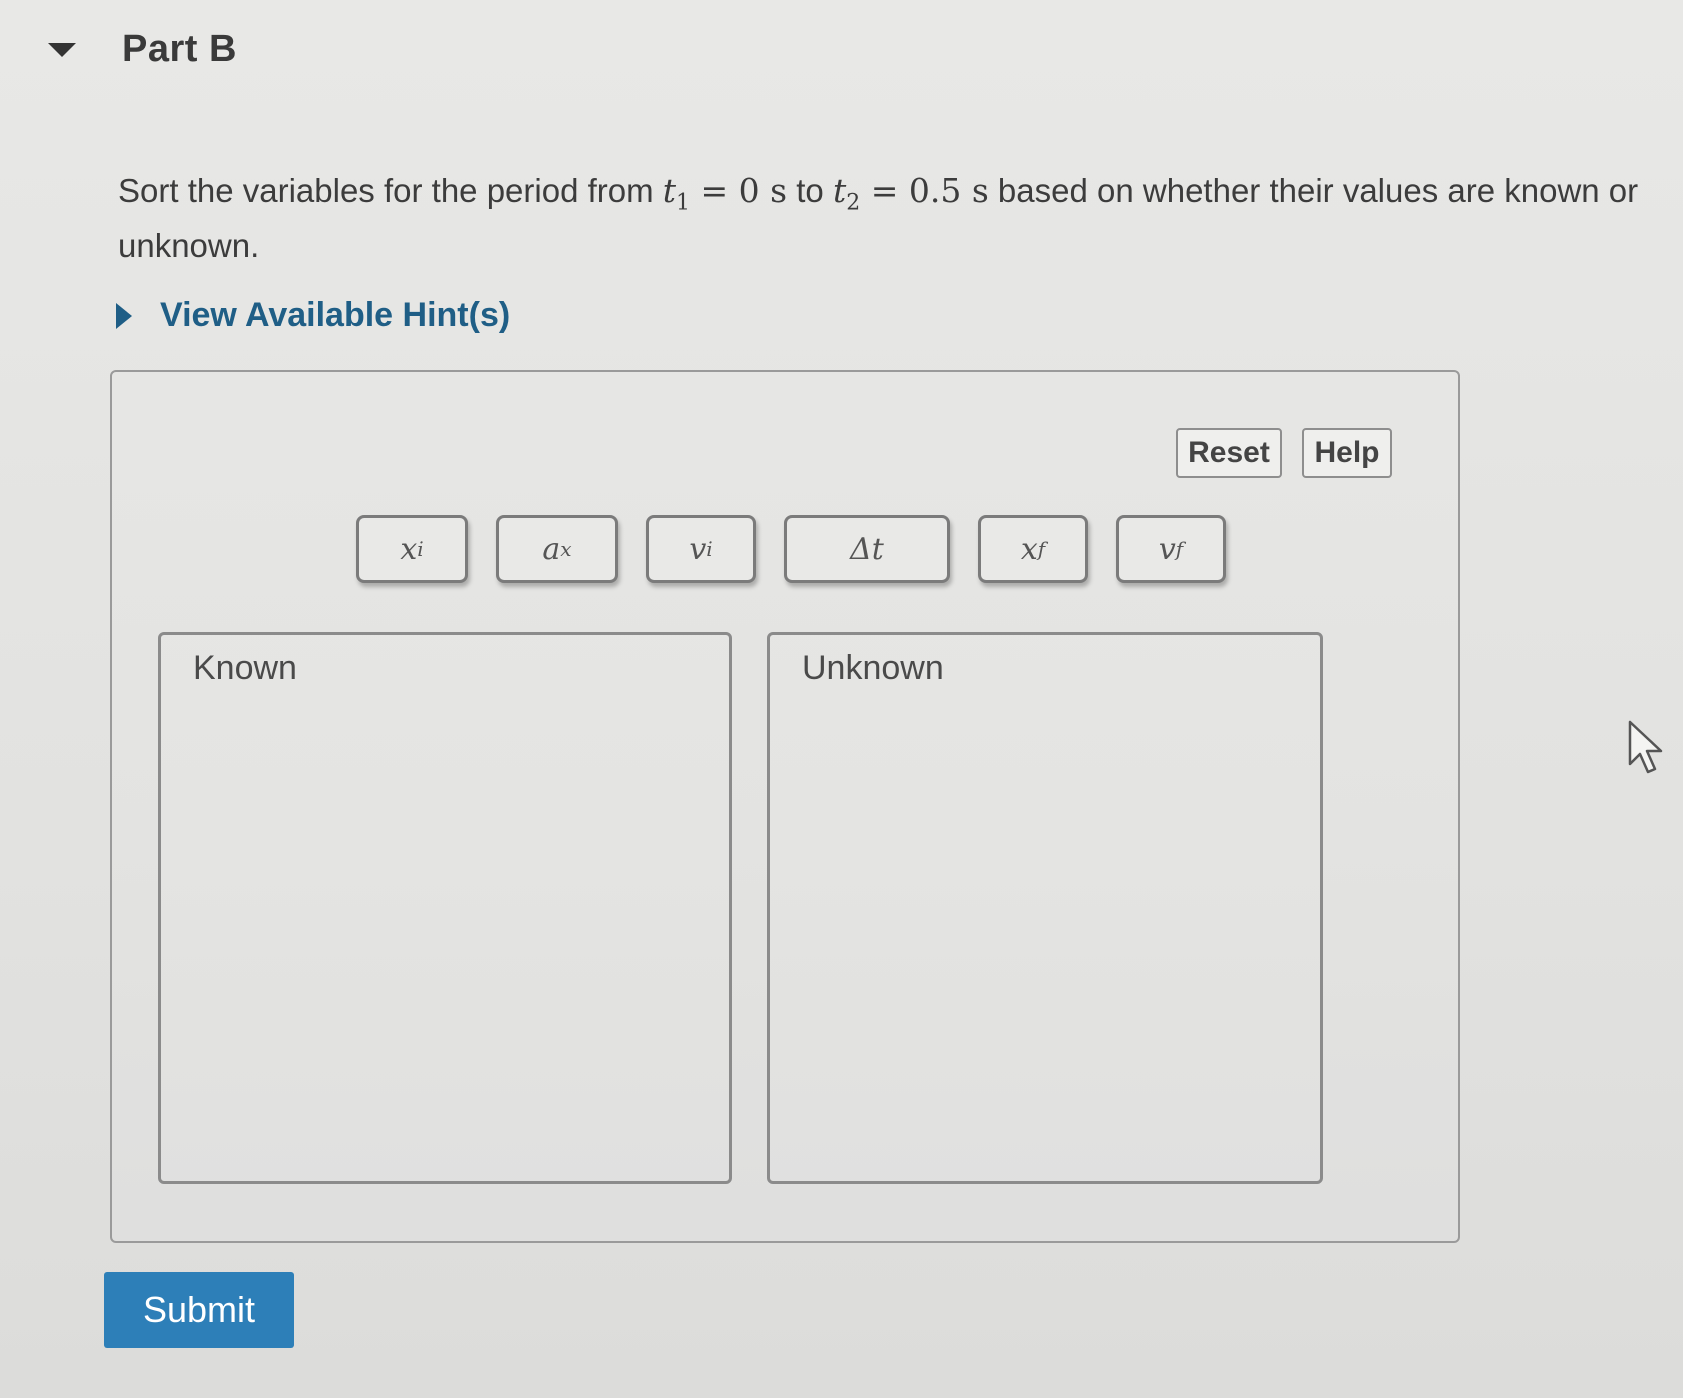 The height and width of the screenshot is (1398, 1683). What do you see at coordinates (199, 1310) in the screenshot?
I see `submit-button: Submit` at bounding box center [199, 1310].